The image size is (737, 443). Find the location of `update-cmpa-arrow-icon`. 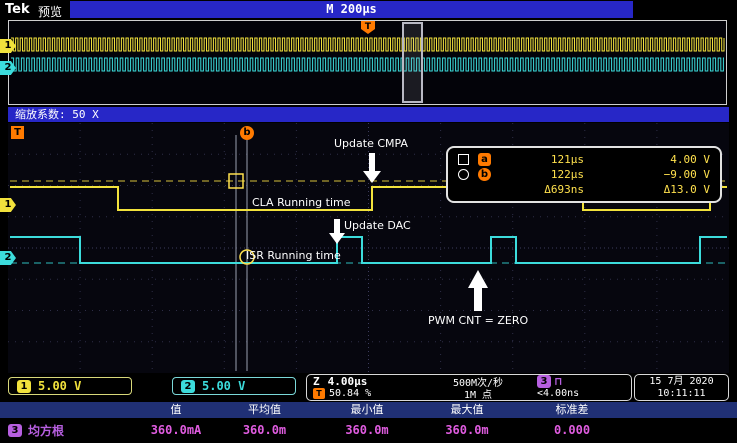

update-cmpa-arrow-icon is located at coordinates (372, 168).